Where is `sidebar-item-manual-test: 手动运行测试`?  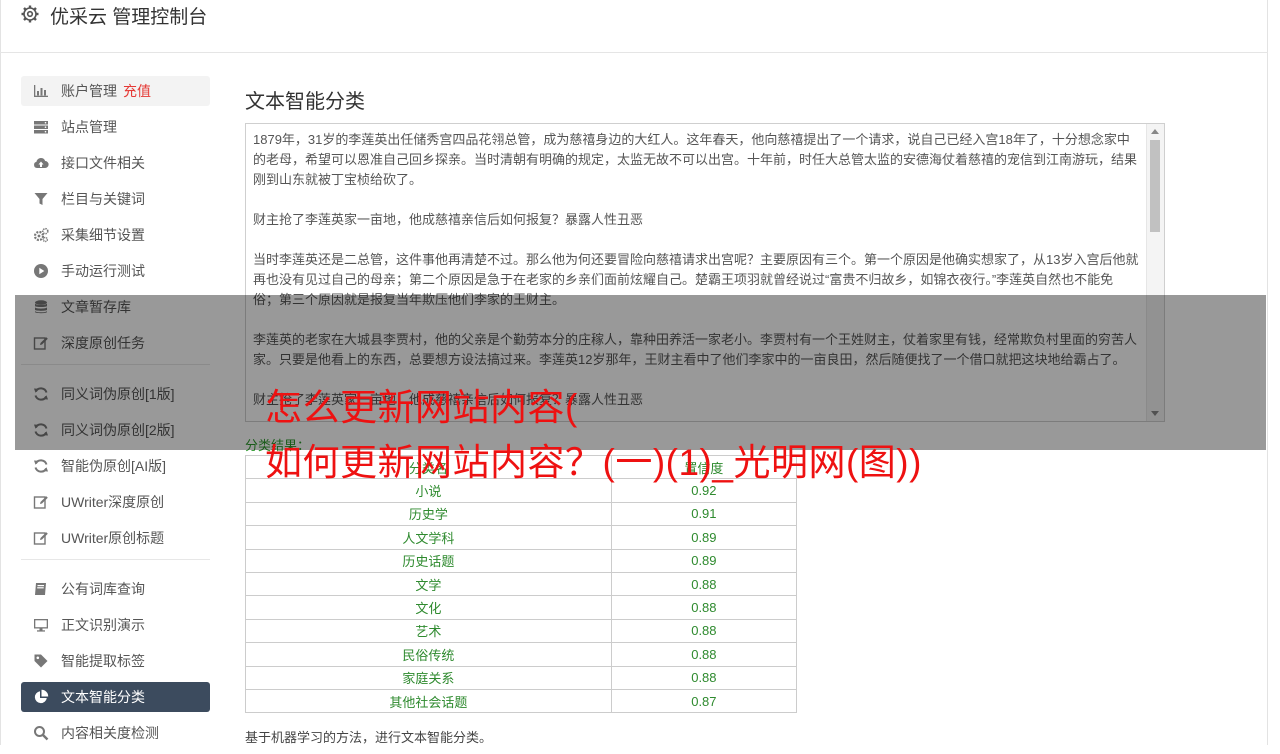
sidebar-item-manual-test: 手动运行测试 is located at coordinates (115, 271).